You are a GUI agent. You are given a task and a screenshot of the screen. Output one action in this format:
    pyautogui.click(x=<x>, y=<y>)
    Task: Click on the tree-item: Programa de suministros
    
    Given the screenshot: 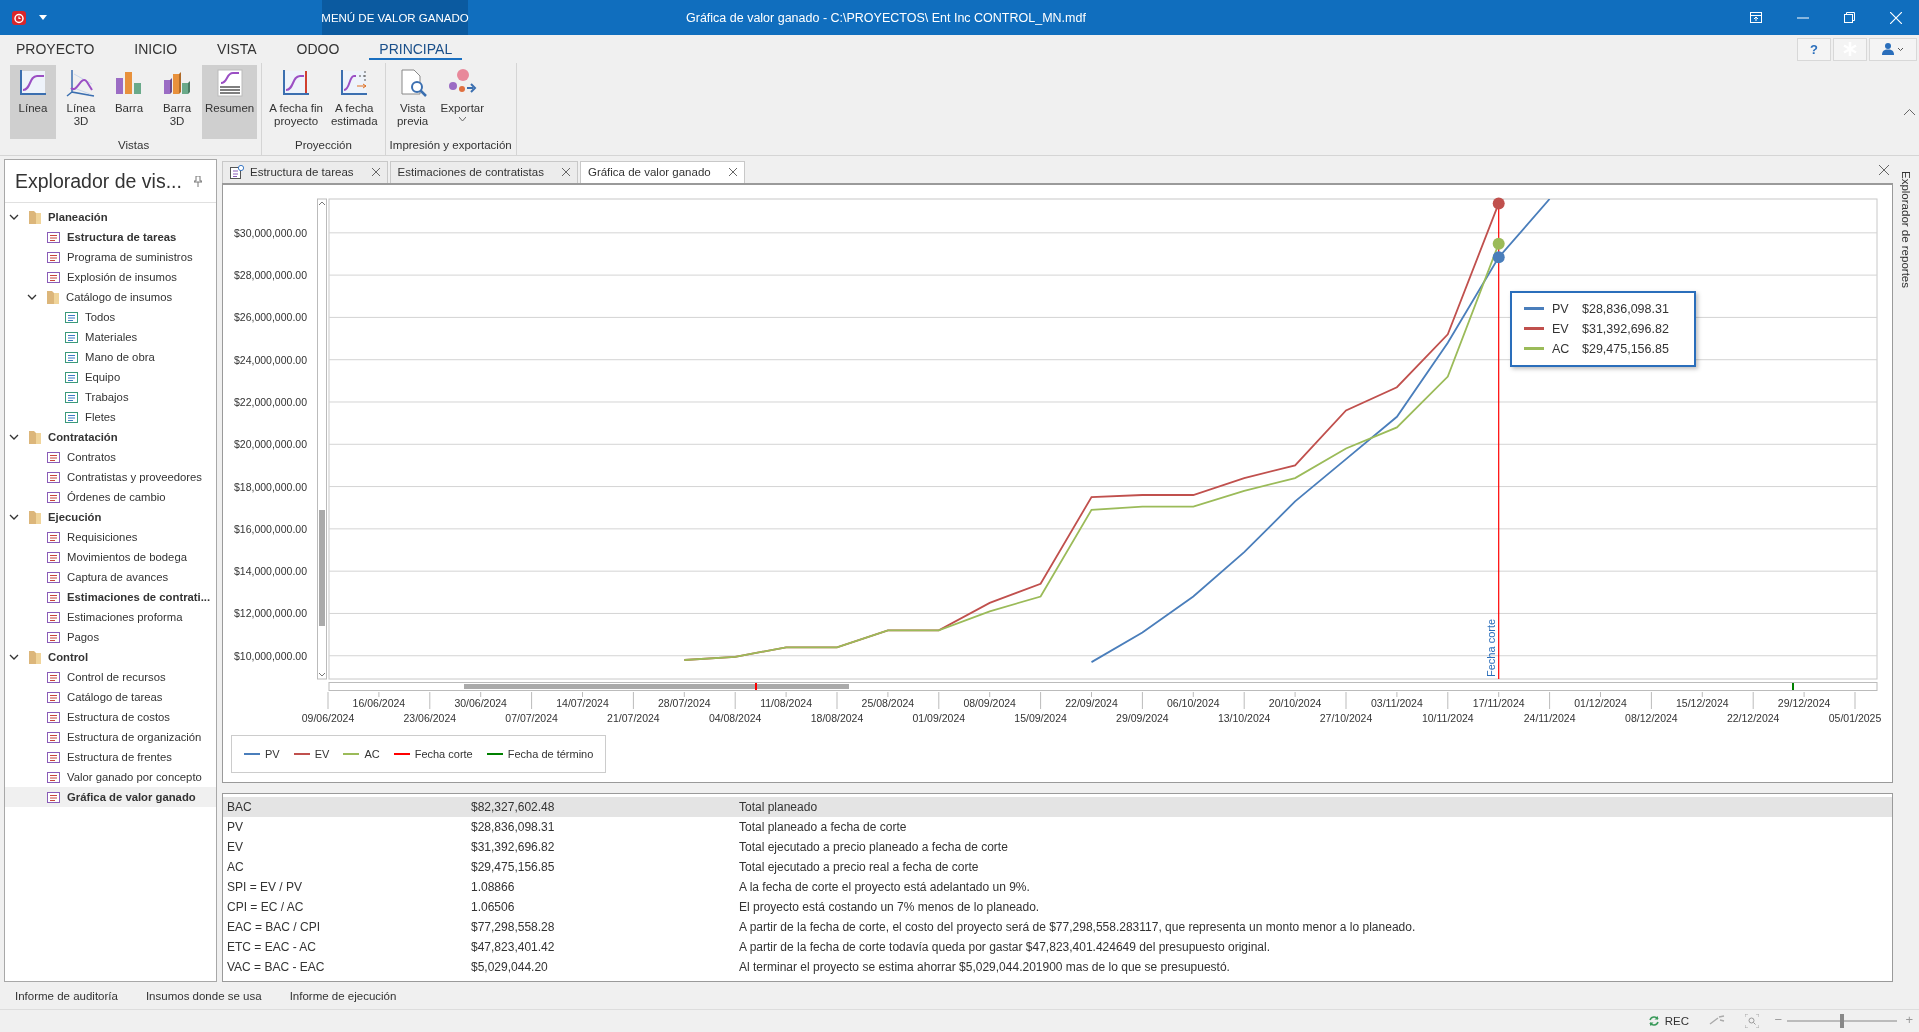 What is the action you would take?
    pyautogui.click(x=110, y=257)
    